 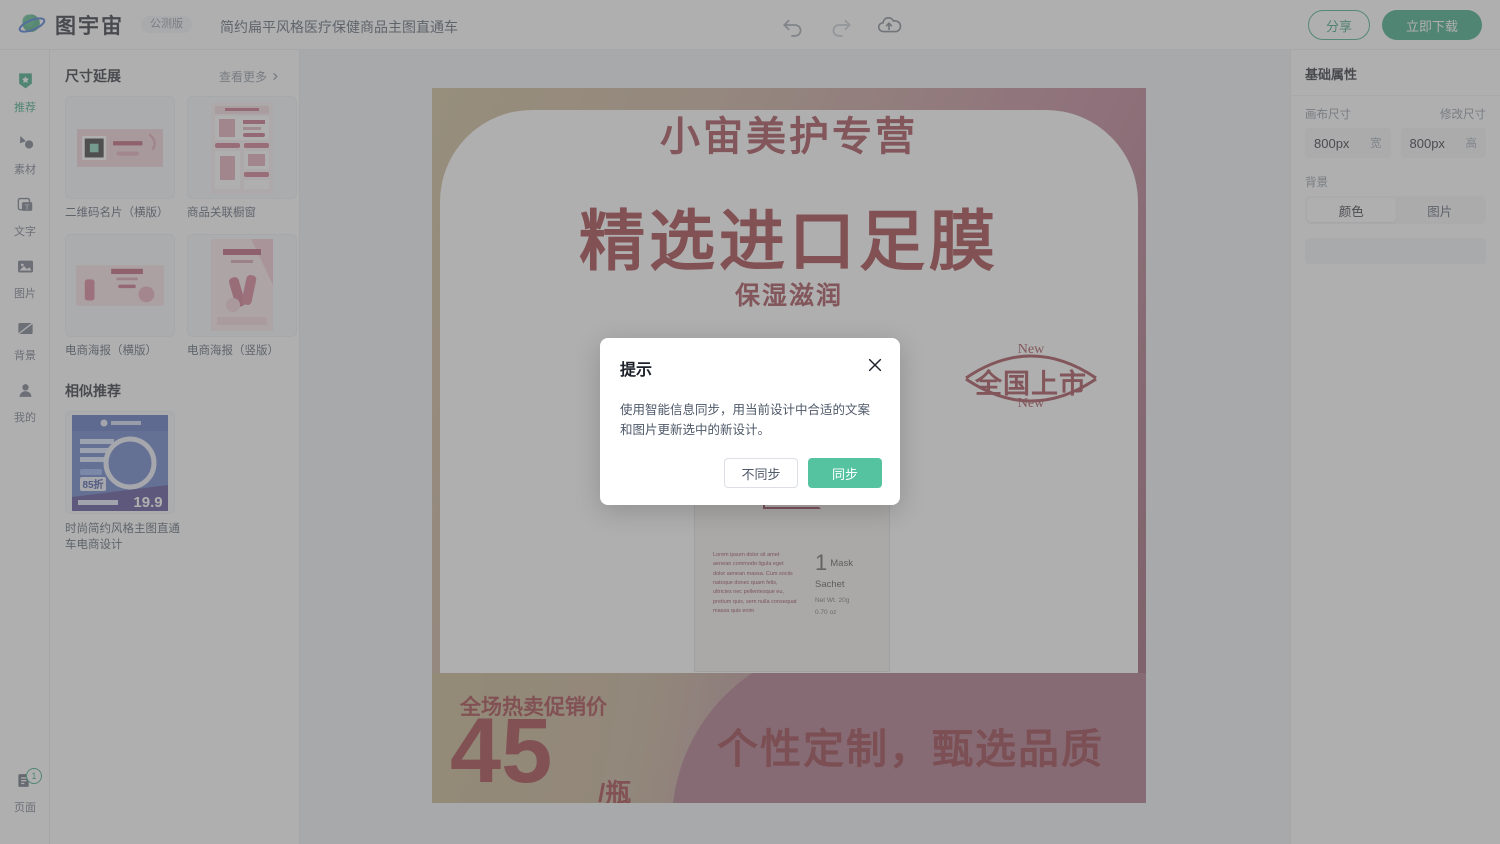 What do you see at coordinates (745, 420) in the screenshot?
I see `dialog-message: 使用智能信息同步，用当前设计中合适的文案和图片更新选中的新设计。` at bounding box center [745, 420].